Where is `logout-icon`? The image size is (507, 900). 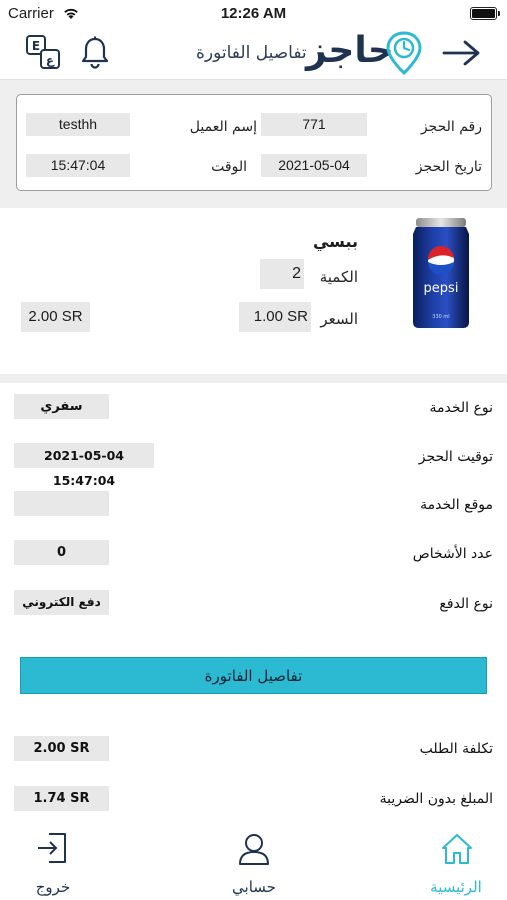
logout-icon is located at coordinates (52, 848).